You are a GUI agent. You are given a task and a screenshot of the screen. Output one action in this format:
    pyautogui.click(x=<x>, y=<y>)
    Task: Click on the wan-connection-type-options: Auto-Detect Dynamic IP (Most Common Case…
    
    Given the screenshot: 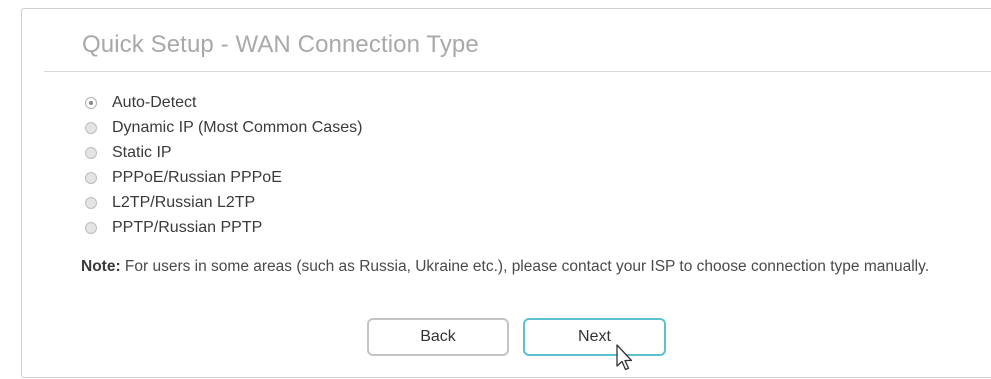 What is the action you would take?
    pyautogui.click(x=223, y=167)
    